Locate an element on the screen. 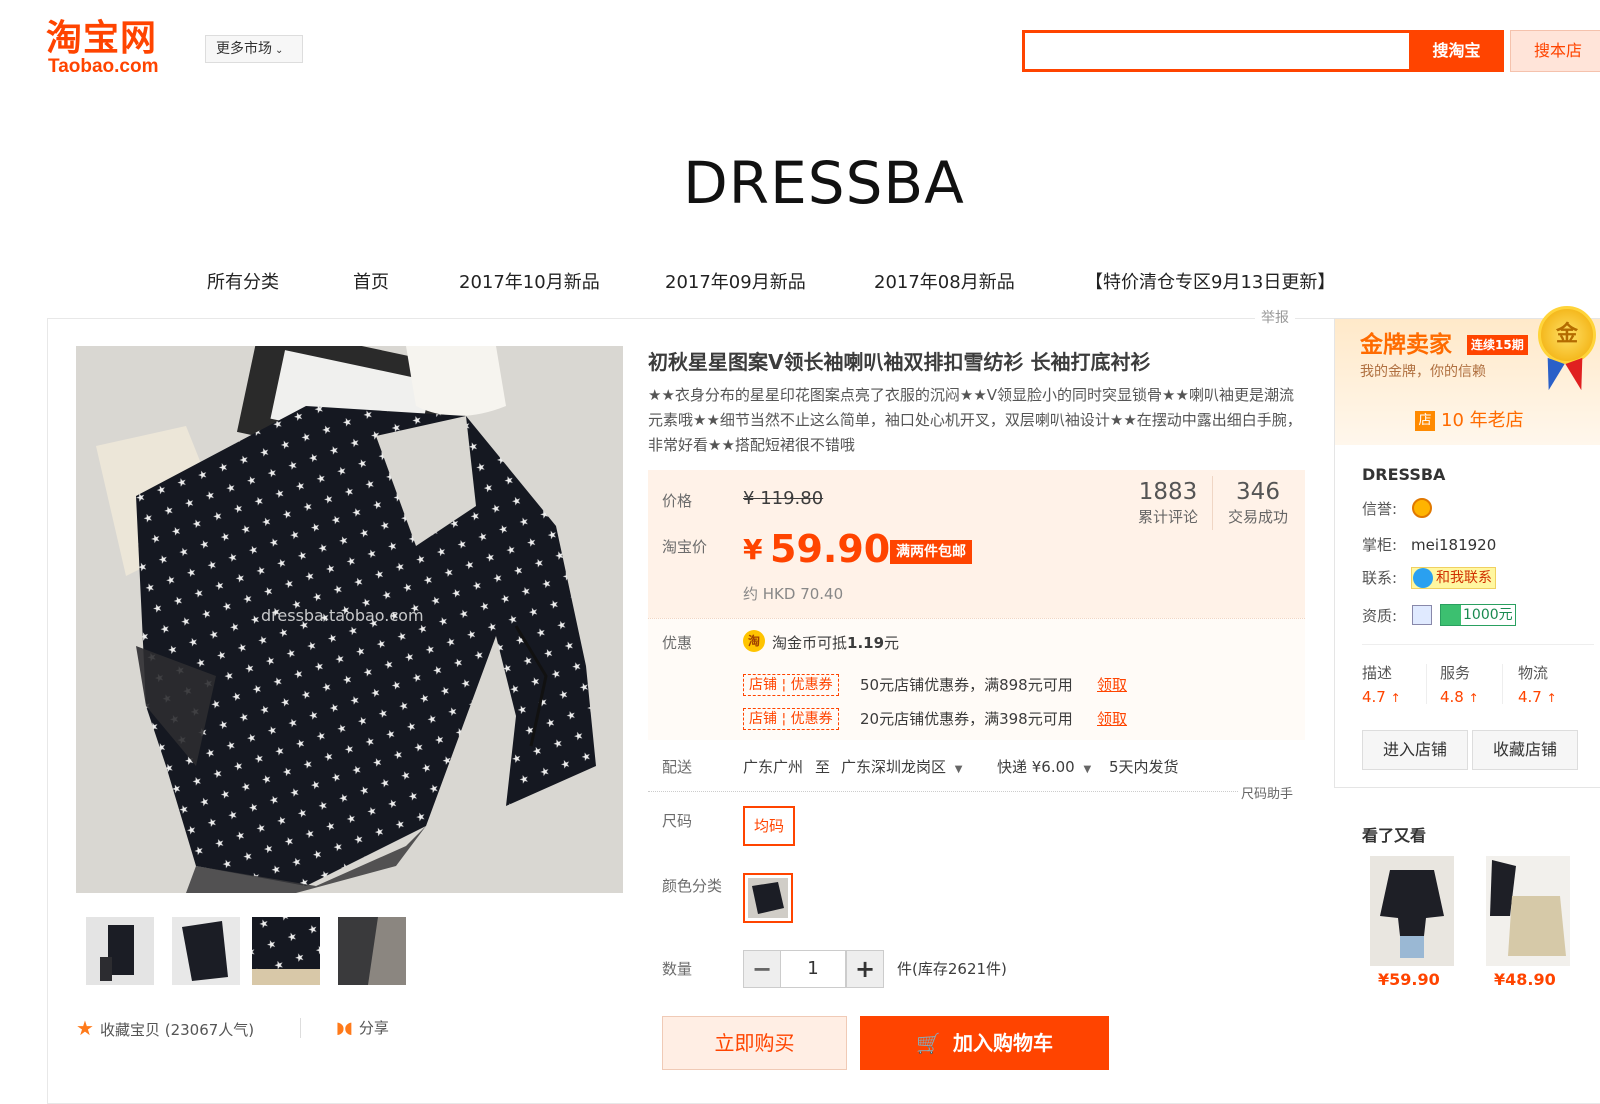  quantity-decrease-button: − is located at coordinates (762, 969).